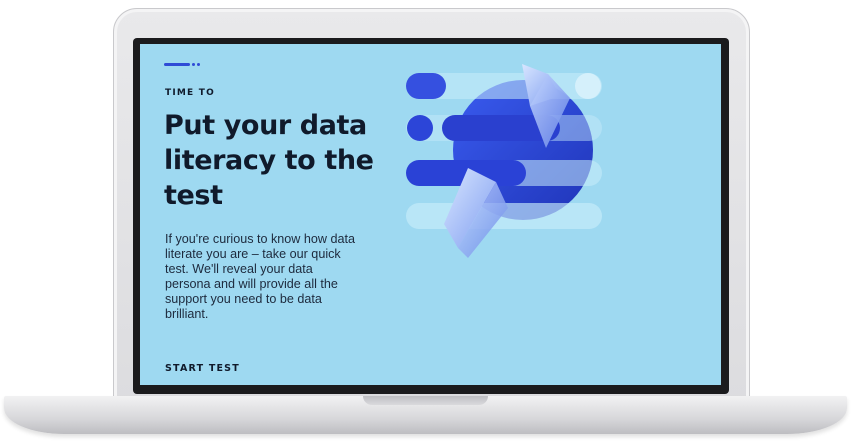 The height and width of the screenshot is (442, 851). I want to click on page-title: Put your data literacy to the test, so click(269, 160).